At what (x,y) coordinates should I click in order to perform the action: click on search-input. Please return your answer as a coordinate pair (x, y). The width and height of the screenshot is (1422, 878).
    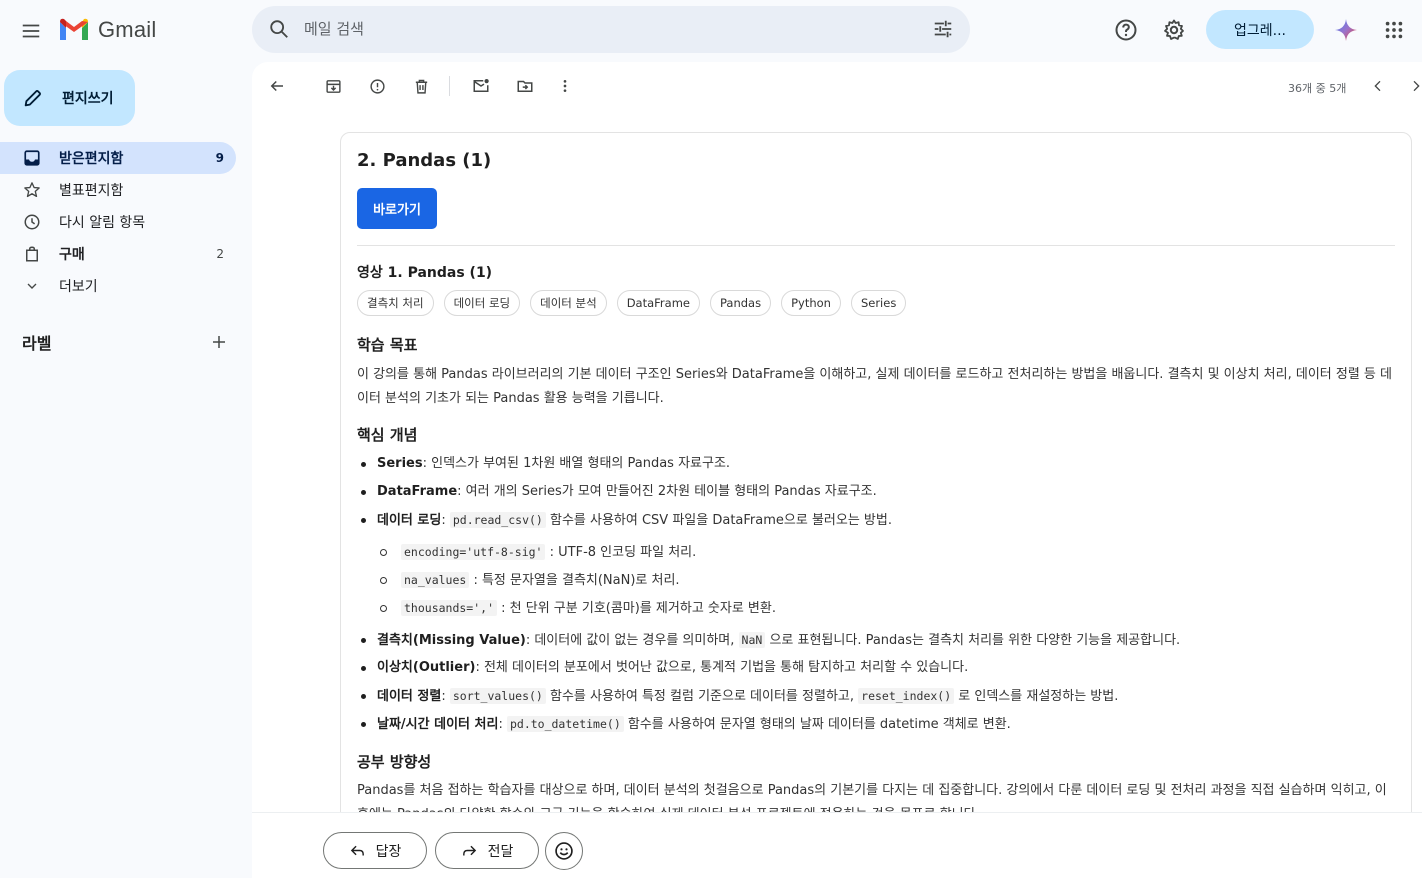
    Looking at the image, I should click on (604, 29).